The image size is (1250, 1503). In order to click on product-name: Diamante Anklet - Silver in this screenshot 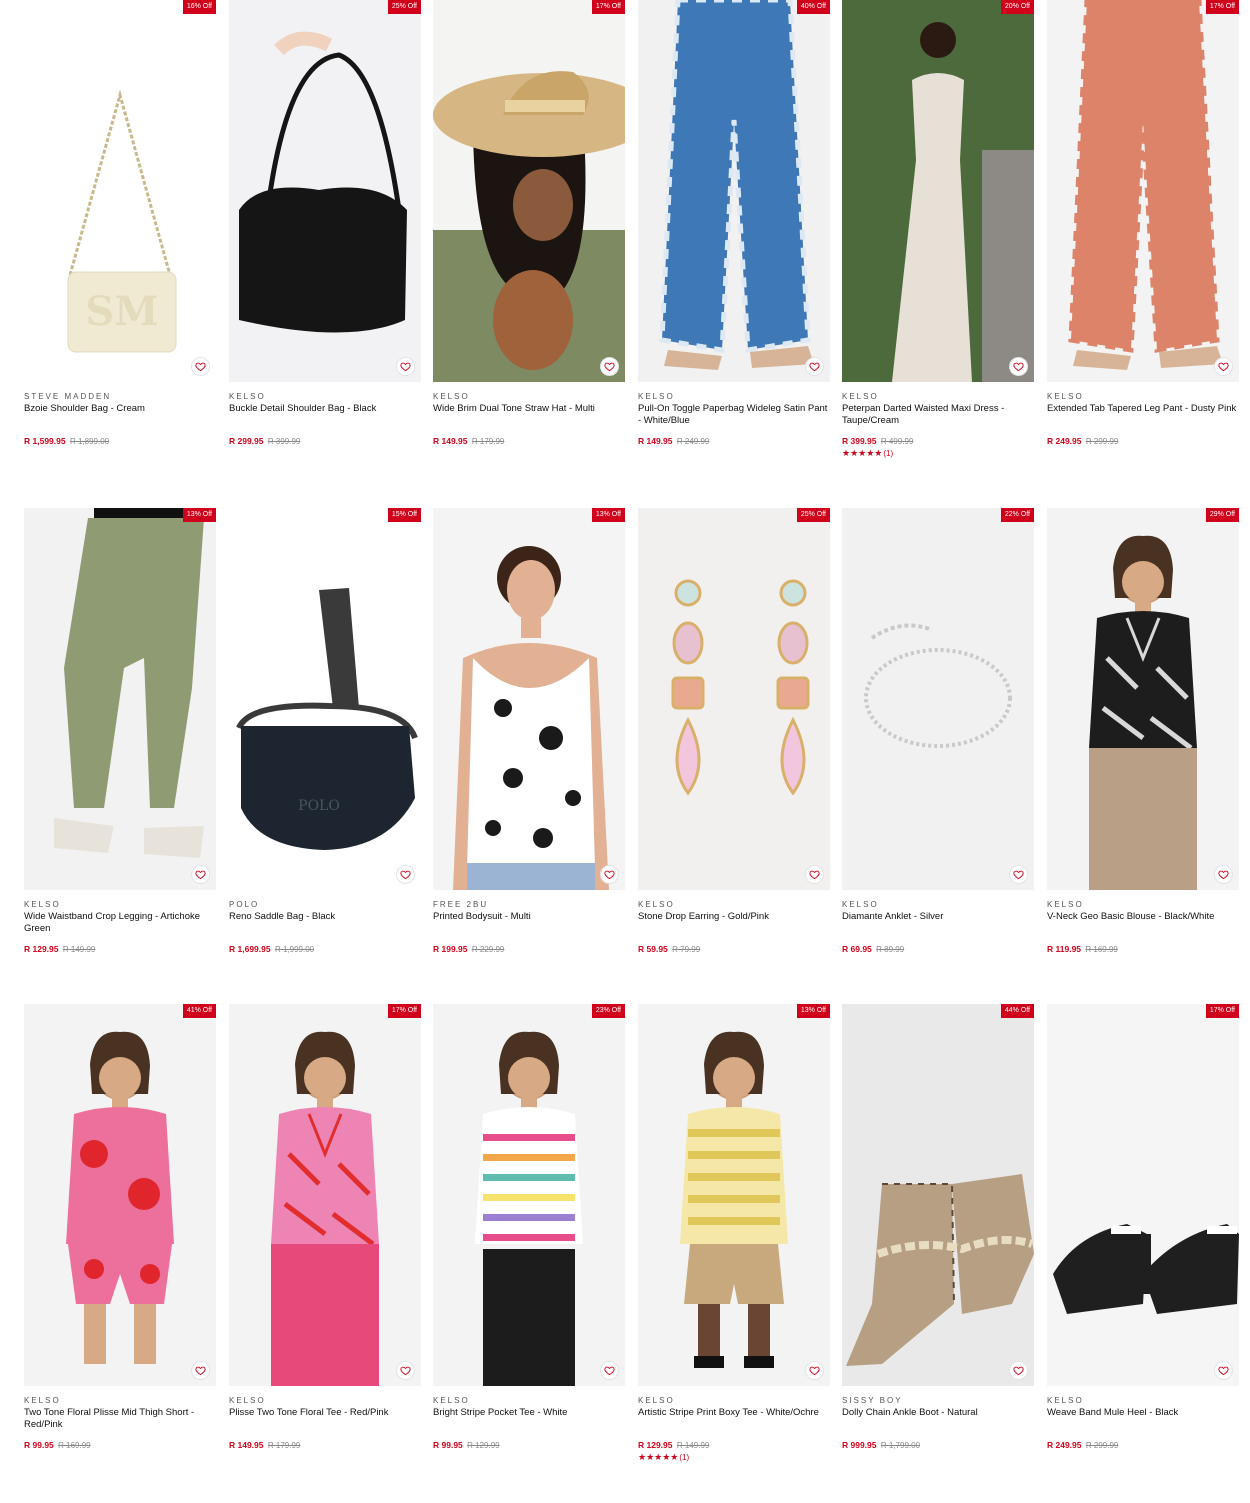, I will do `click(938, 922)`.